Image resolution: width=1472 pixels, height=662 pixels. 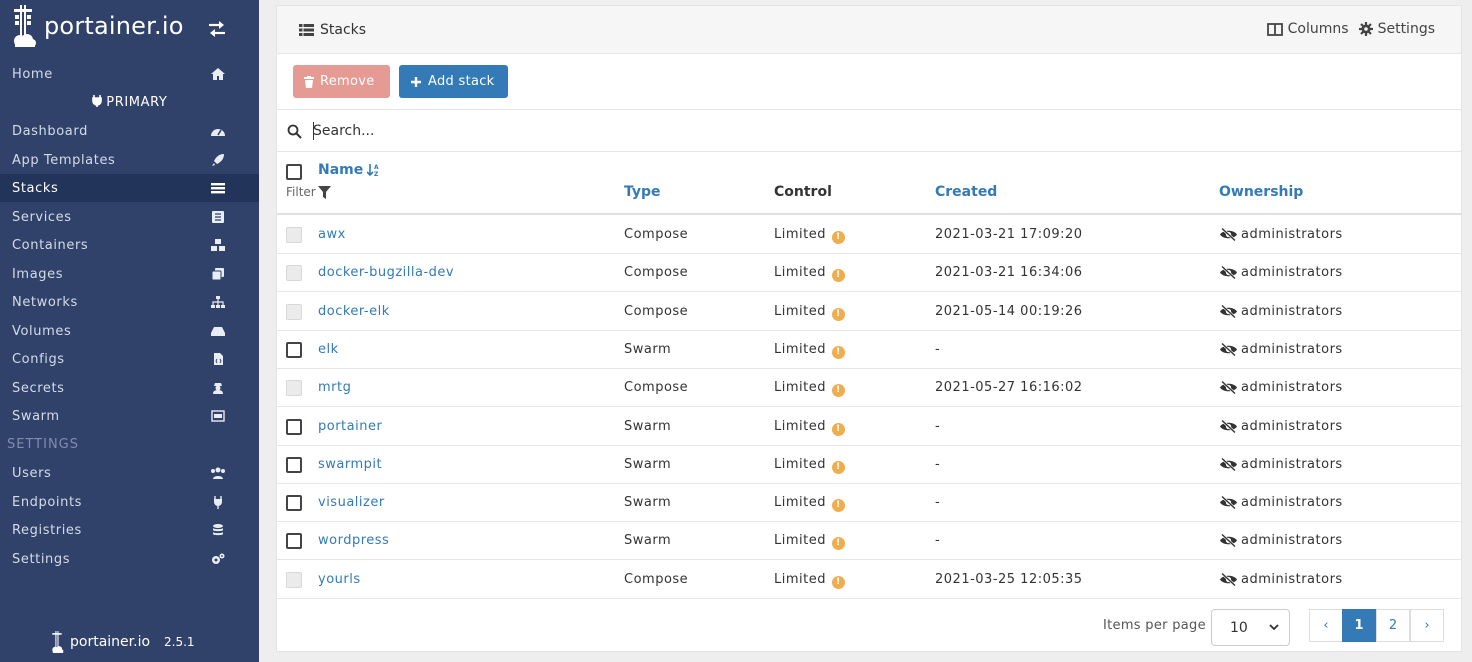 What do you see at coordinates (353, 540) in the screenshot?
I see `stack-name-link: wordpress` at bounding box center [353, 540].